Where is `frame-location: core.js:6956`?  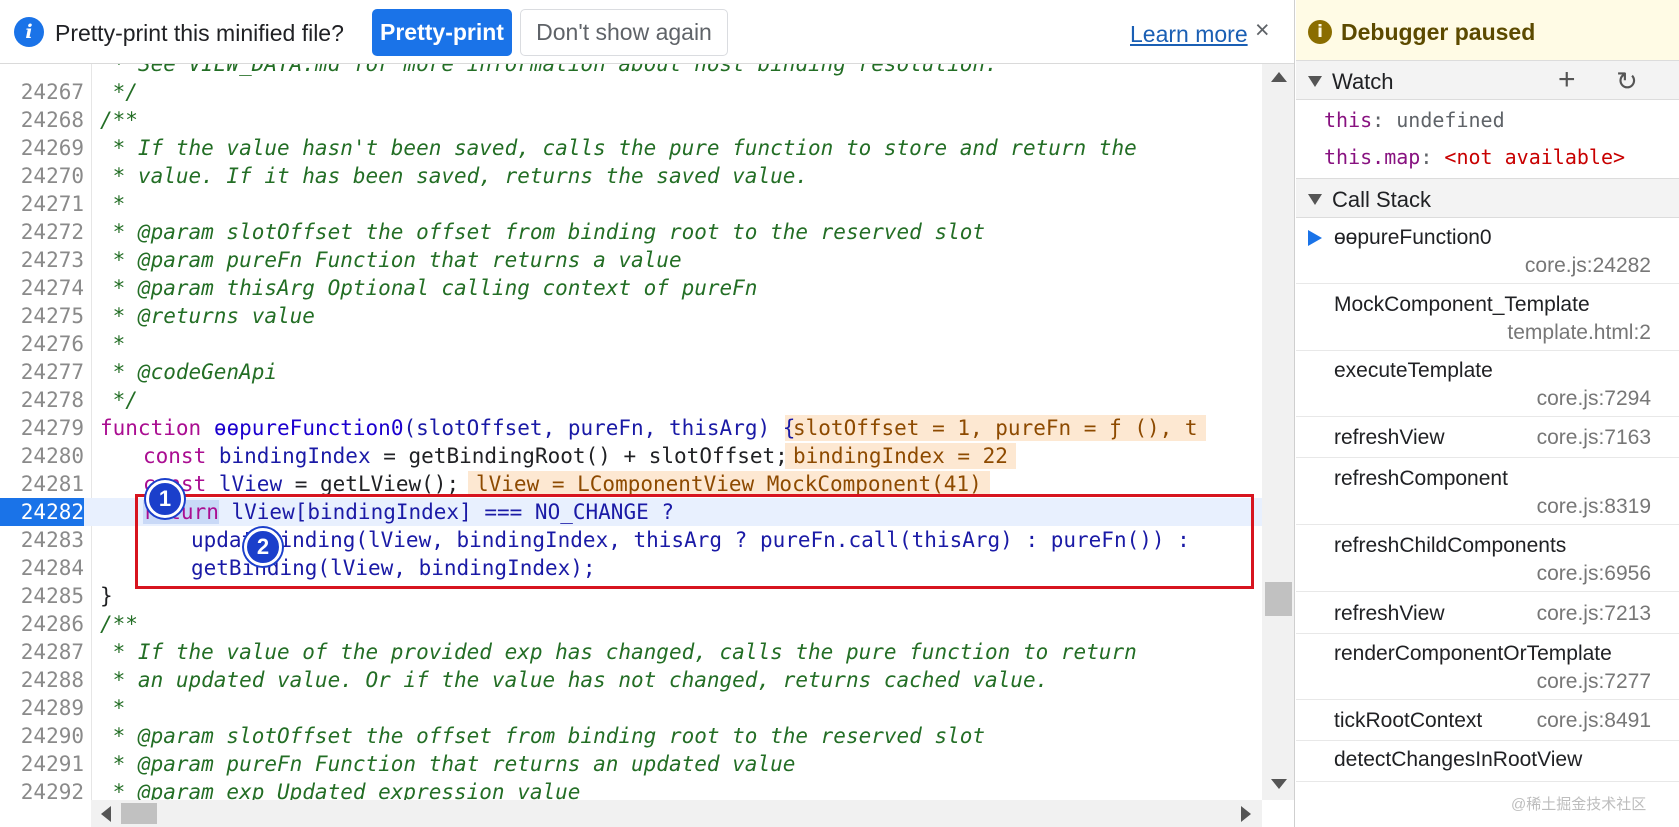
frame-location: core.js:6956 is located at coordinates (1594, 574).